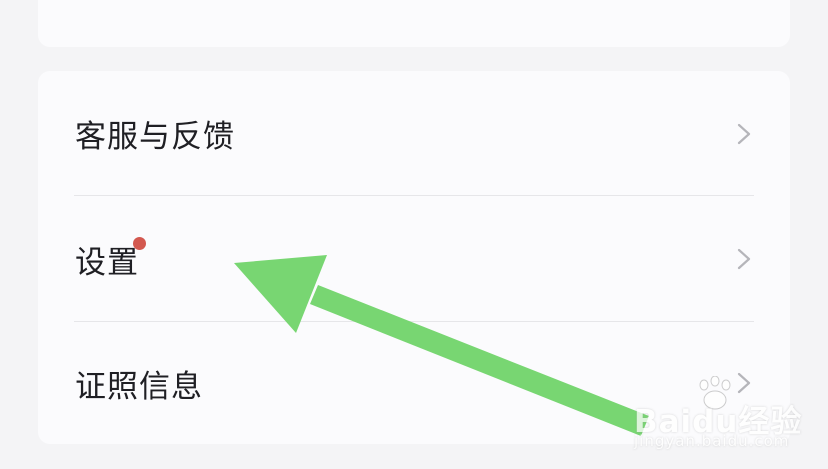  Describe the element at coordinates (414, 23) in the screenshot. I see `top-card` at that location.